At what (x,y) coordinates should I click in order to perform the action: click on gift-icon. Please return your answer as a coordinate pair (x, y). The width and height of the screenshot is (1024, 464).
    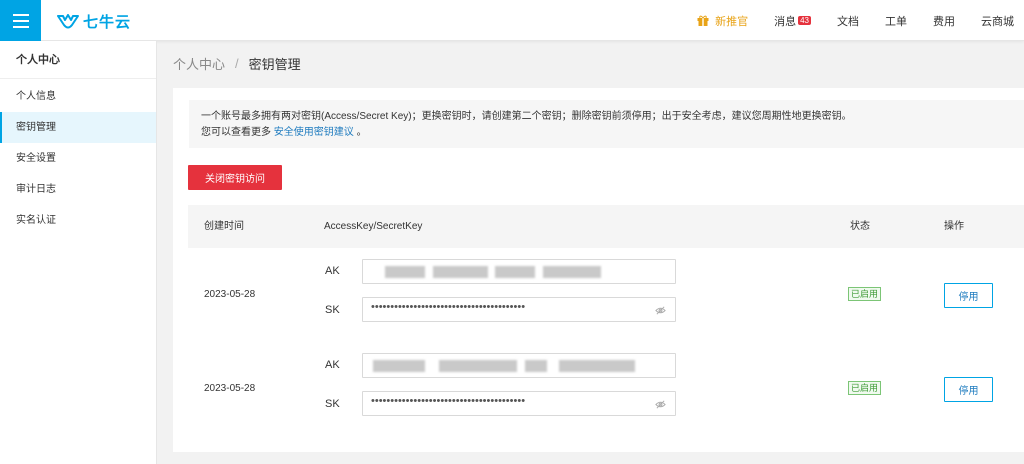
    Looking at the image, I should click on (703, 20).